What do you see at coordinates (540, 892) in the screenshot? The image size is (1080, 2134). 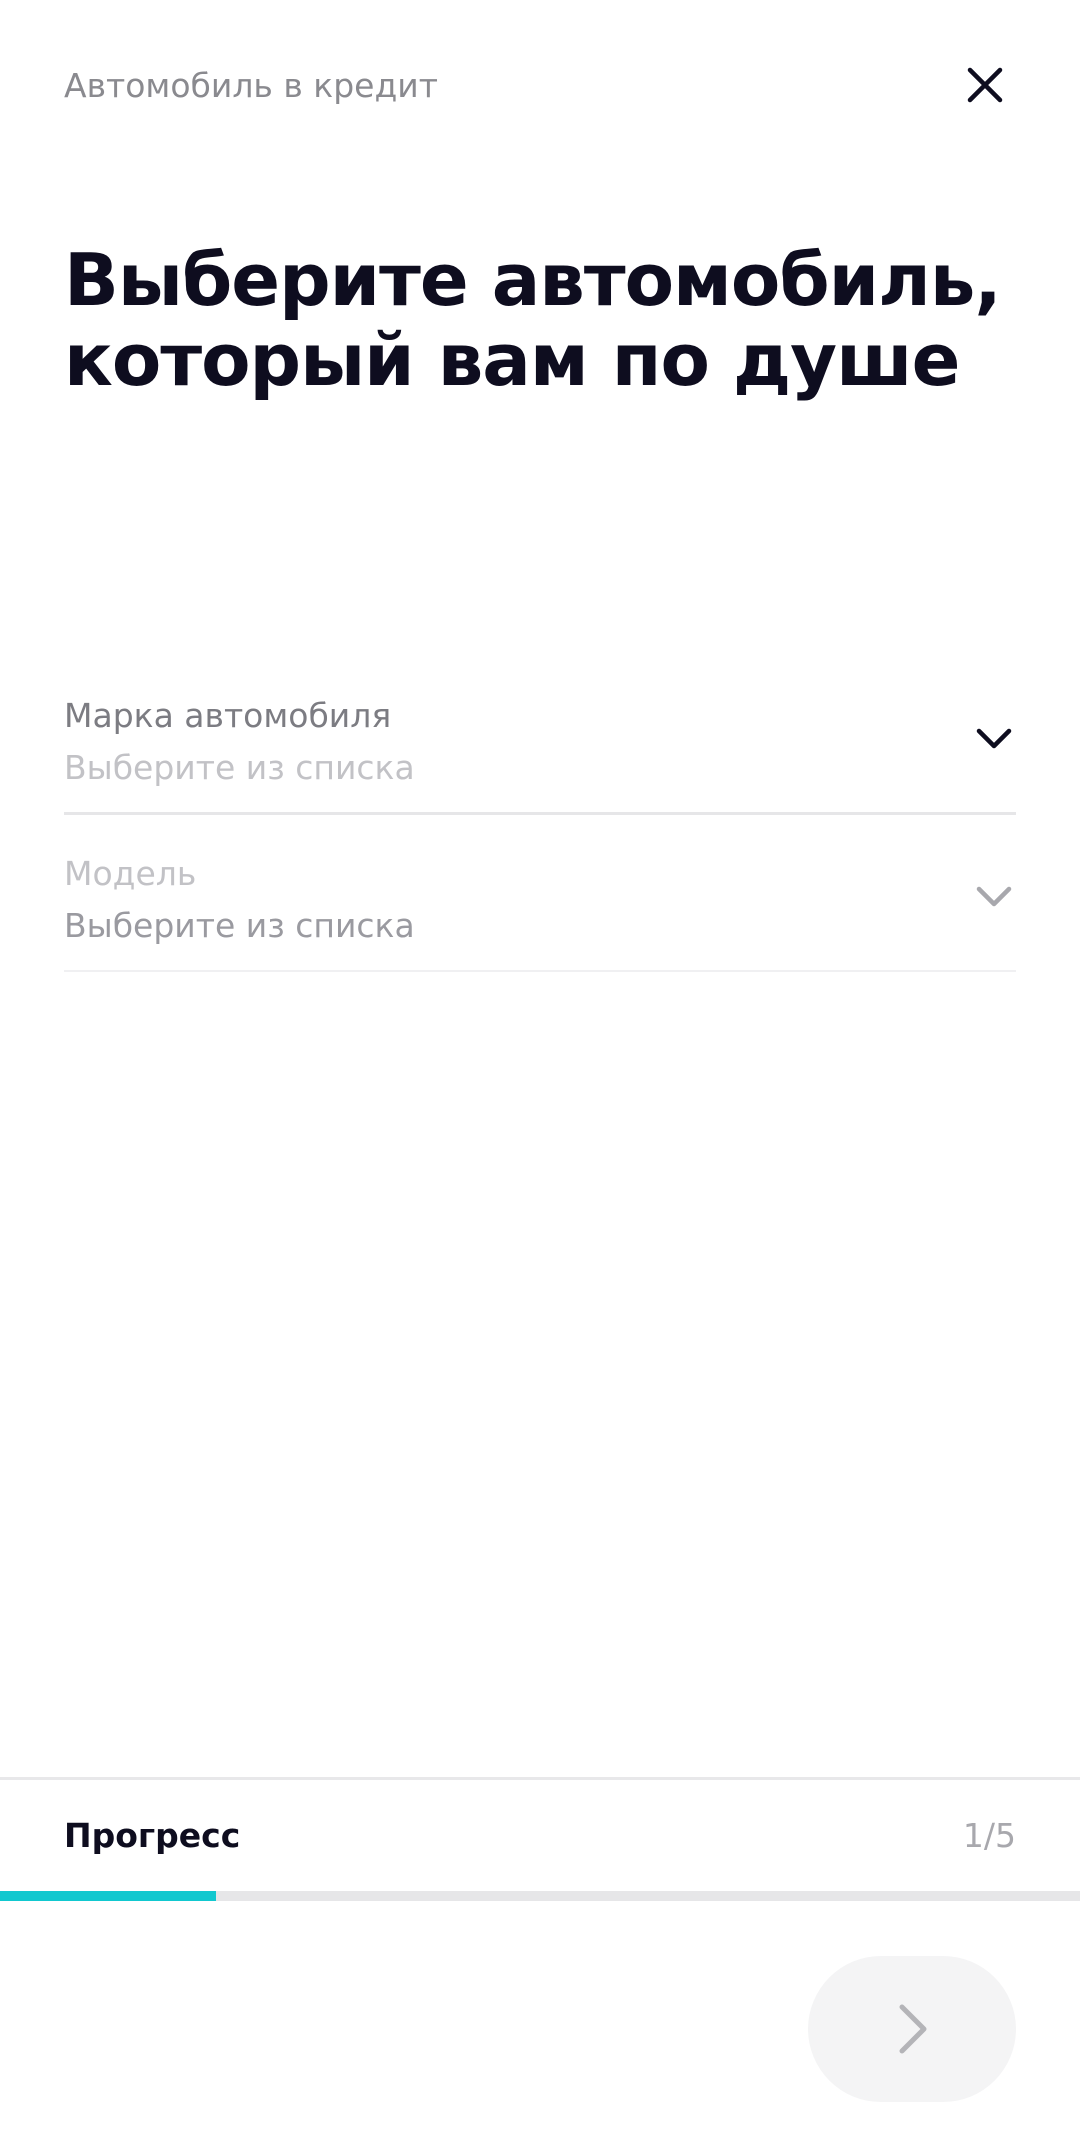 I see `car-model-select: Модель Выберите из списка` at bounding box center [540, 892].